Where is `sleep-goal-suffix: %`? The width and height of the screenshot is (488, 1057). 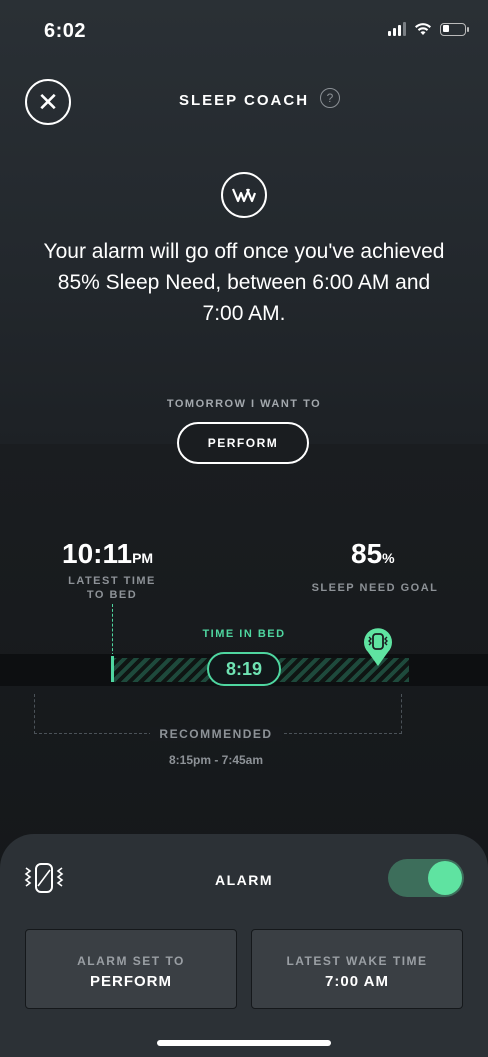
sleep-goal-suffix: % is located at coordinates (388, 558).